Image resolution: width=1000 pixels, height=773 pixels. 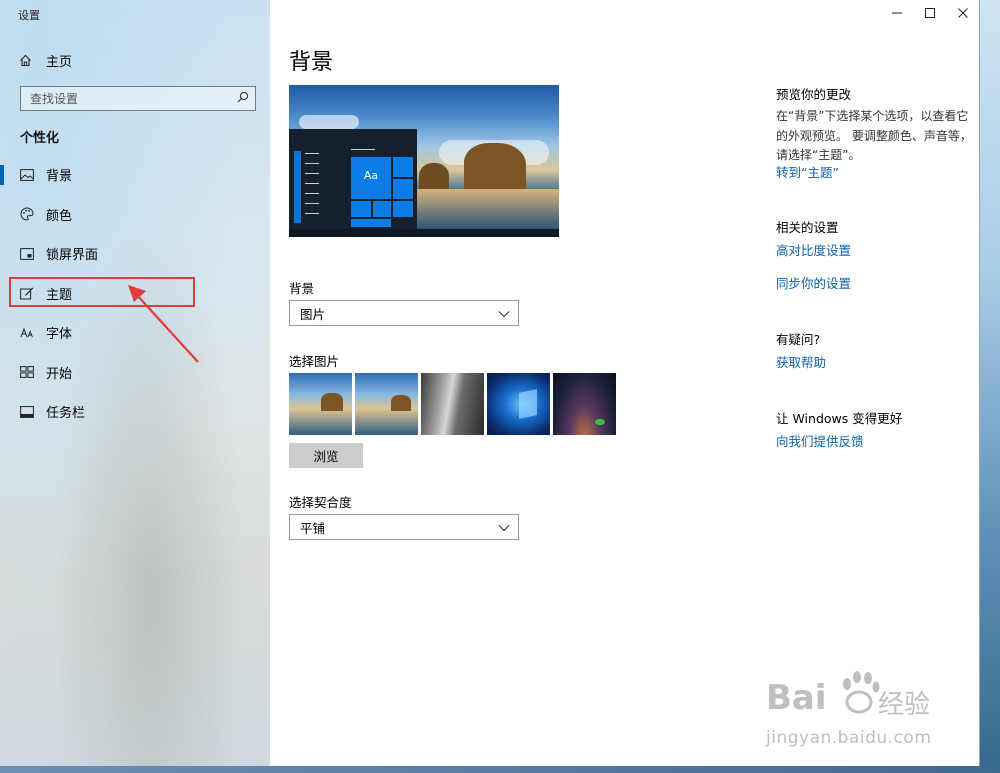 I want to click on page-title: 背景, so click(x=311, y=62).